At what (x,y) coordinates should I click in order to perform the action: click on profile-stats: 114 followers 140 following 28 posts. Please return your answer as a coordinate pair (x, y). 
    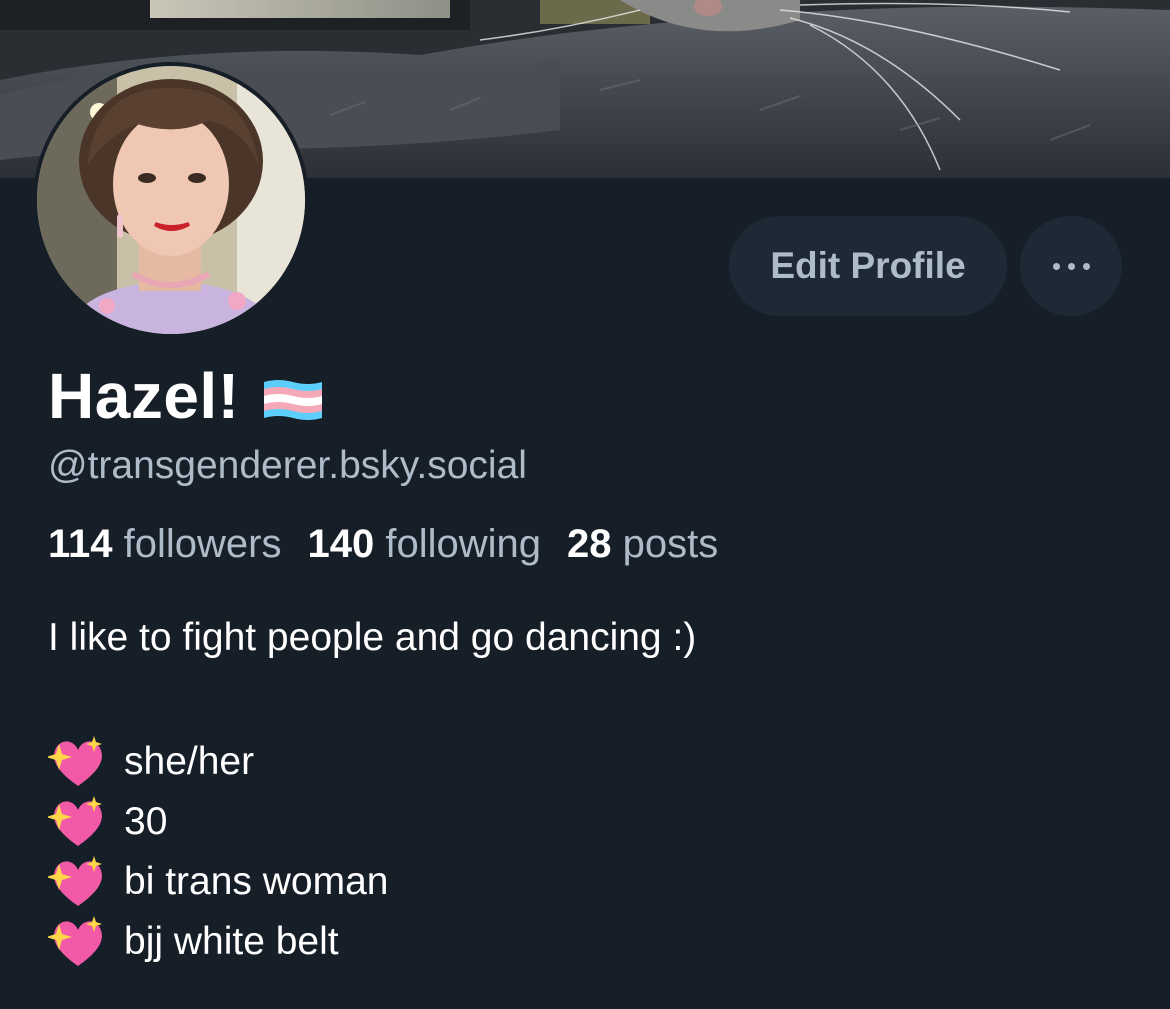
    Looking at the image, I should click on (383, 544).